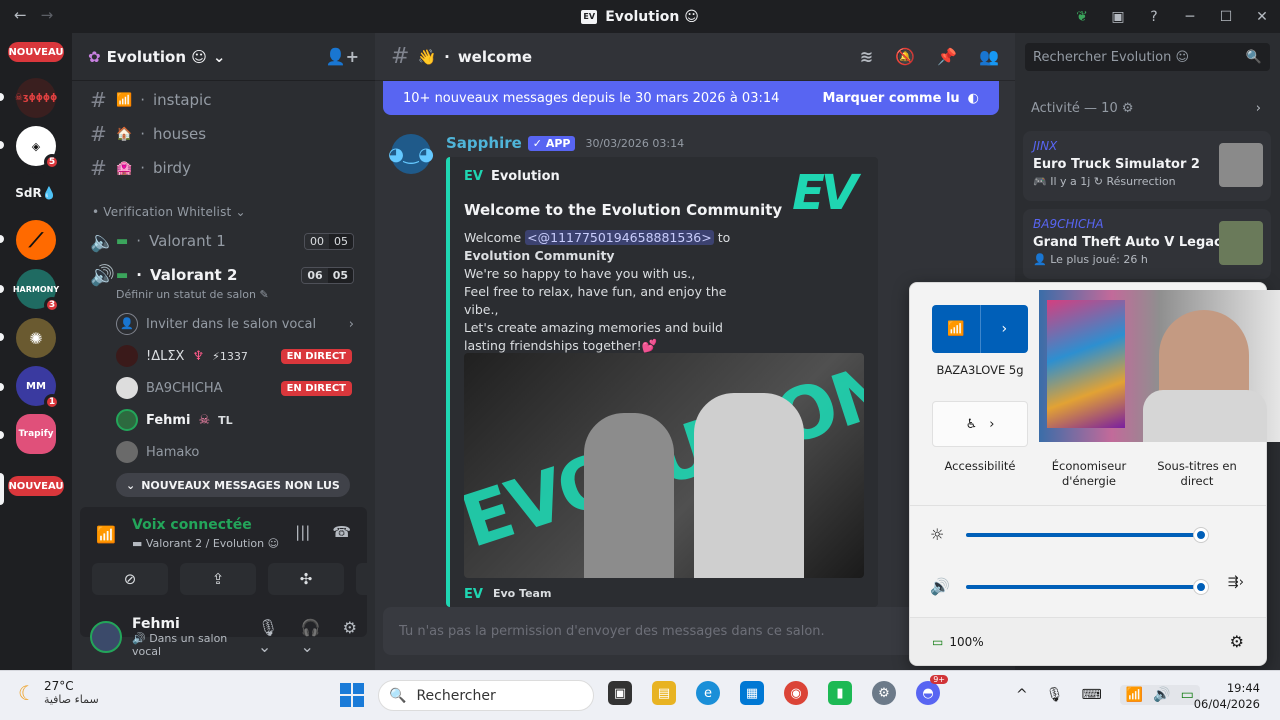 The image size is (1280, 720). I want to click on soundboard-button: ✹, so click(365, 579).